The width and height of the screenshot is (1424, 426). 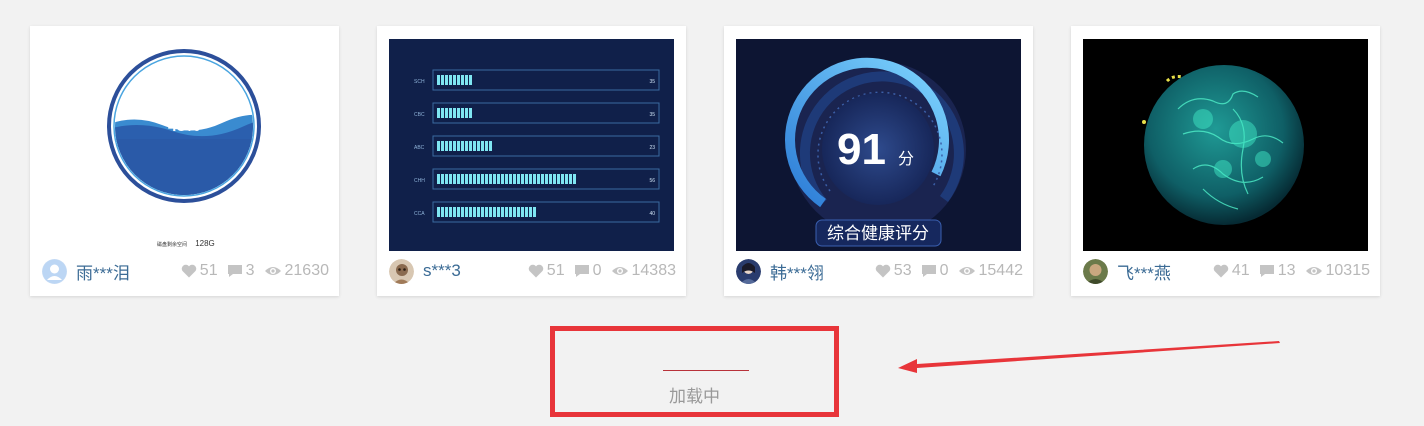 What do you see at coordinates (1144, 271) in the screenshot?
I see `author-name: 飞***燕` at bounding box center [1144, 271].